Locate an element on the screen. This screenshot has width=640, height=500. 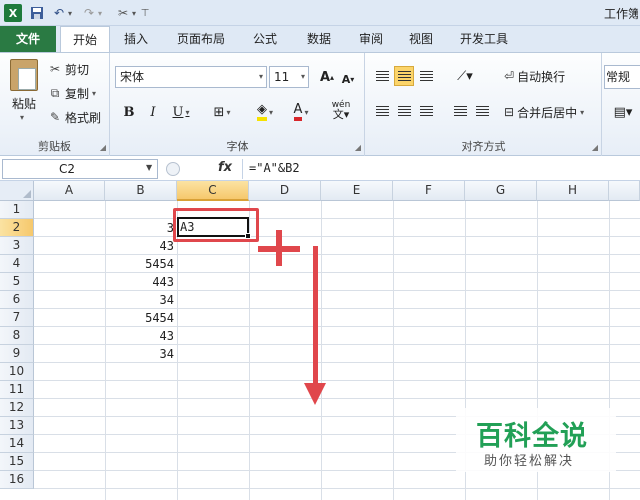
underline-dropdown-icon: ▾ is located at coordinates (187, 112).